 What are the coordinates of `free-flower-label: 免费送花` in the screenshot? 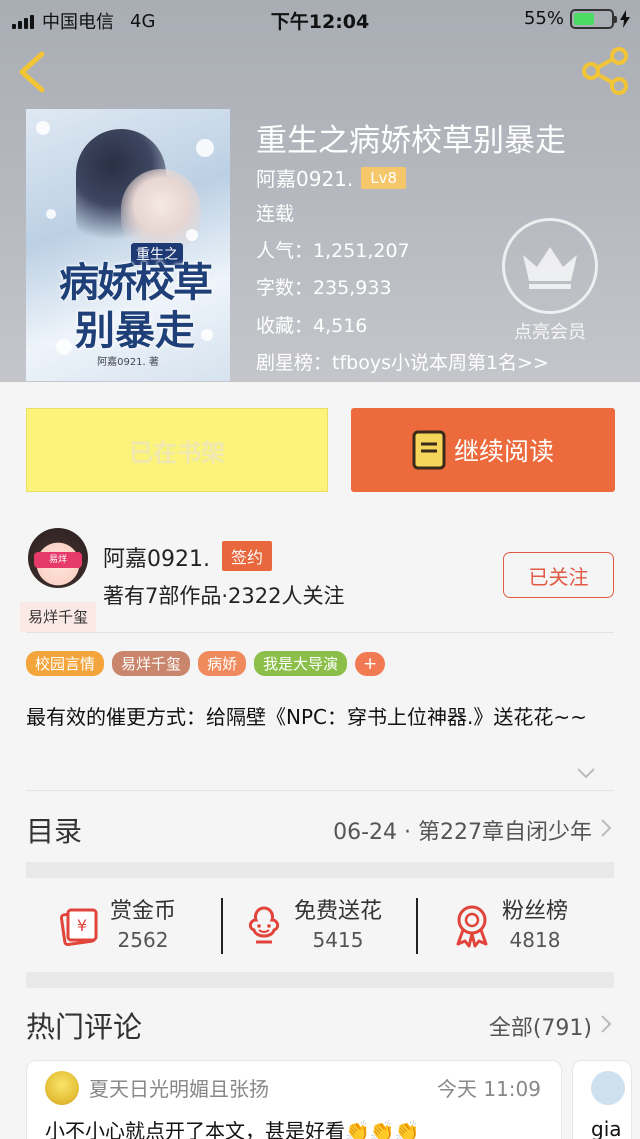 It's located at (338, 911).